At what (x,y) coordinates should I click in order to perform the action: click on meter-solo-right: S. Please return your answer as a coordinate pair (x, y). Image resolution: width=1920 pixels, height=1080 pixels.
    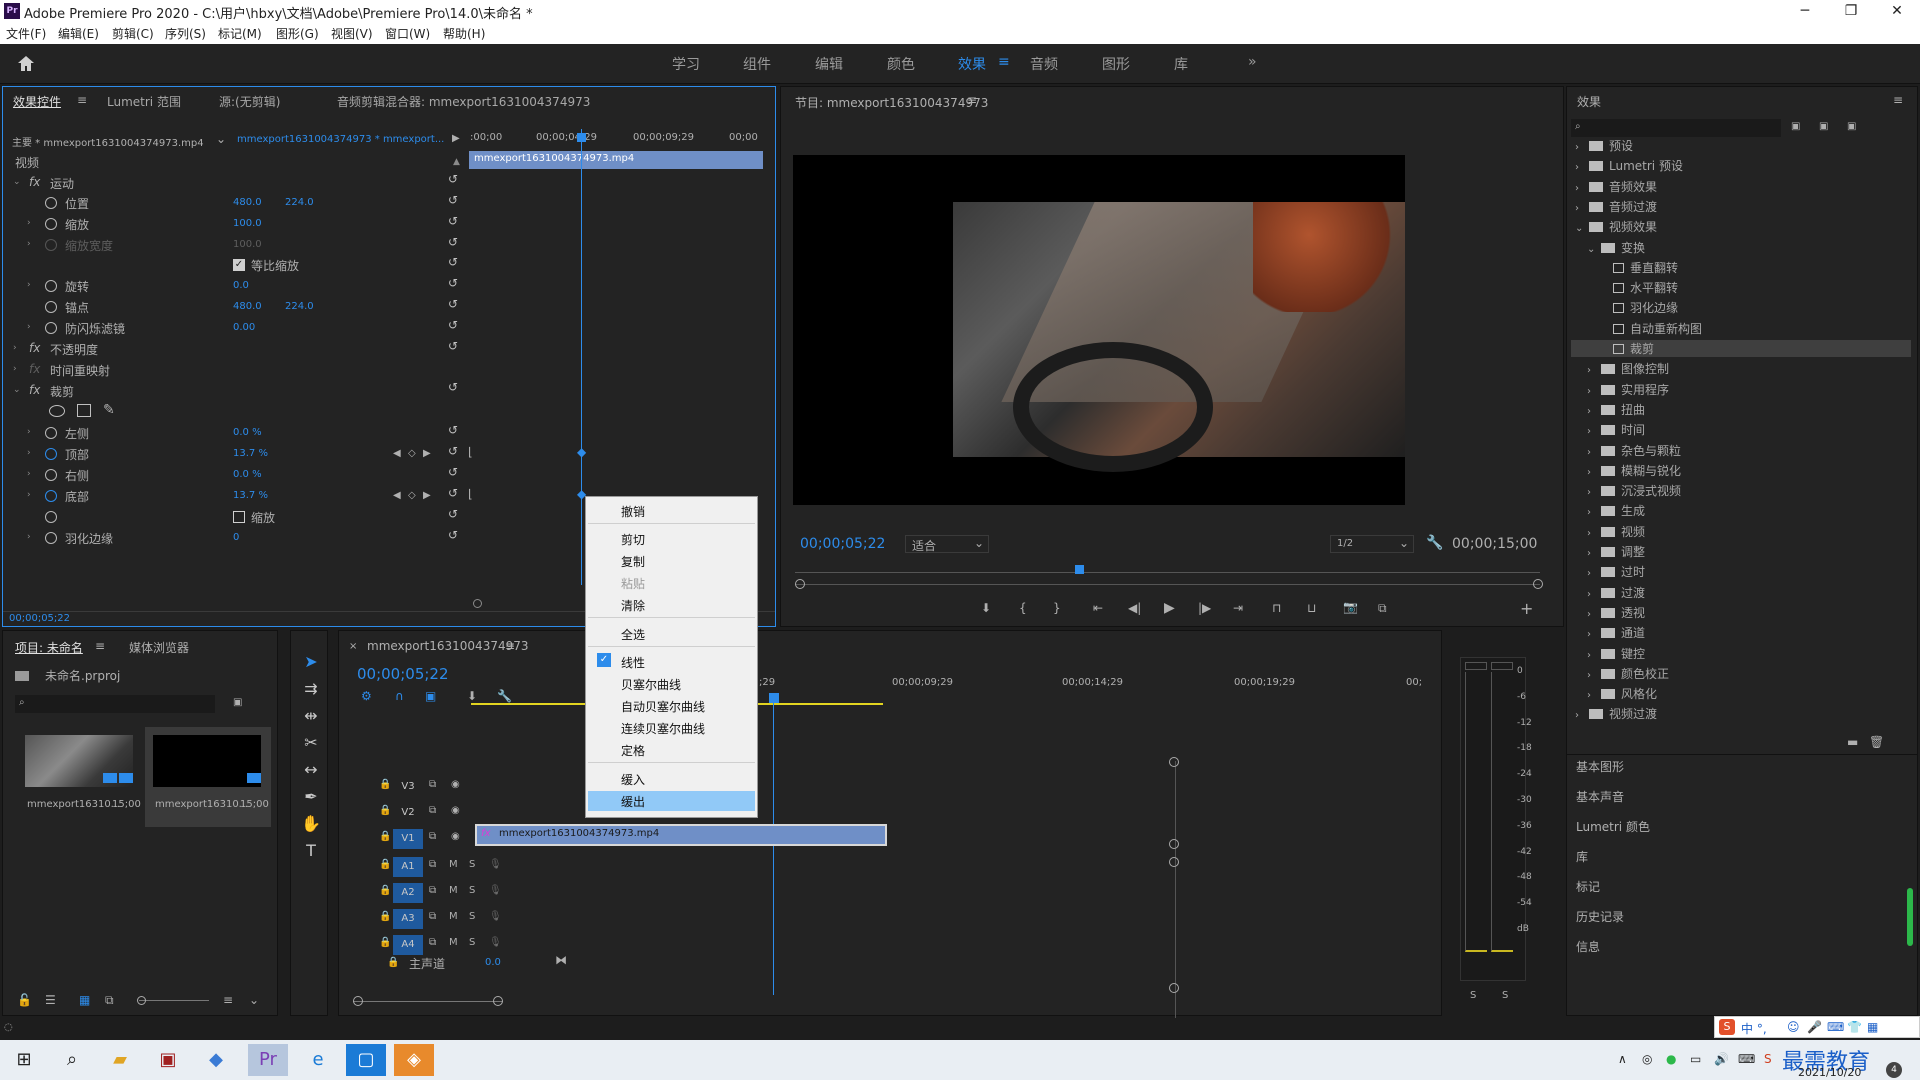
    Looking at the image, I should click on (1505, 995).